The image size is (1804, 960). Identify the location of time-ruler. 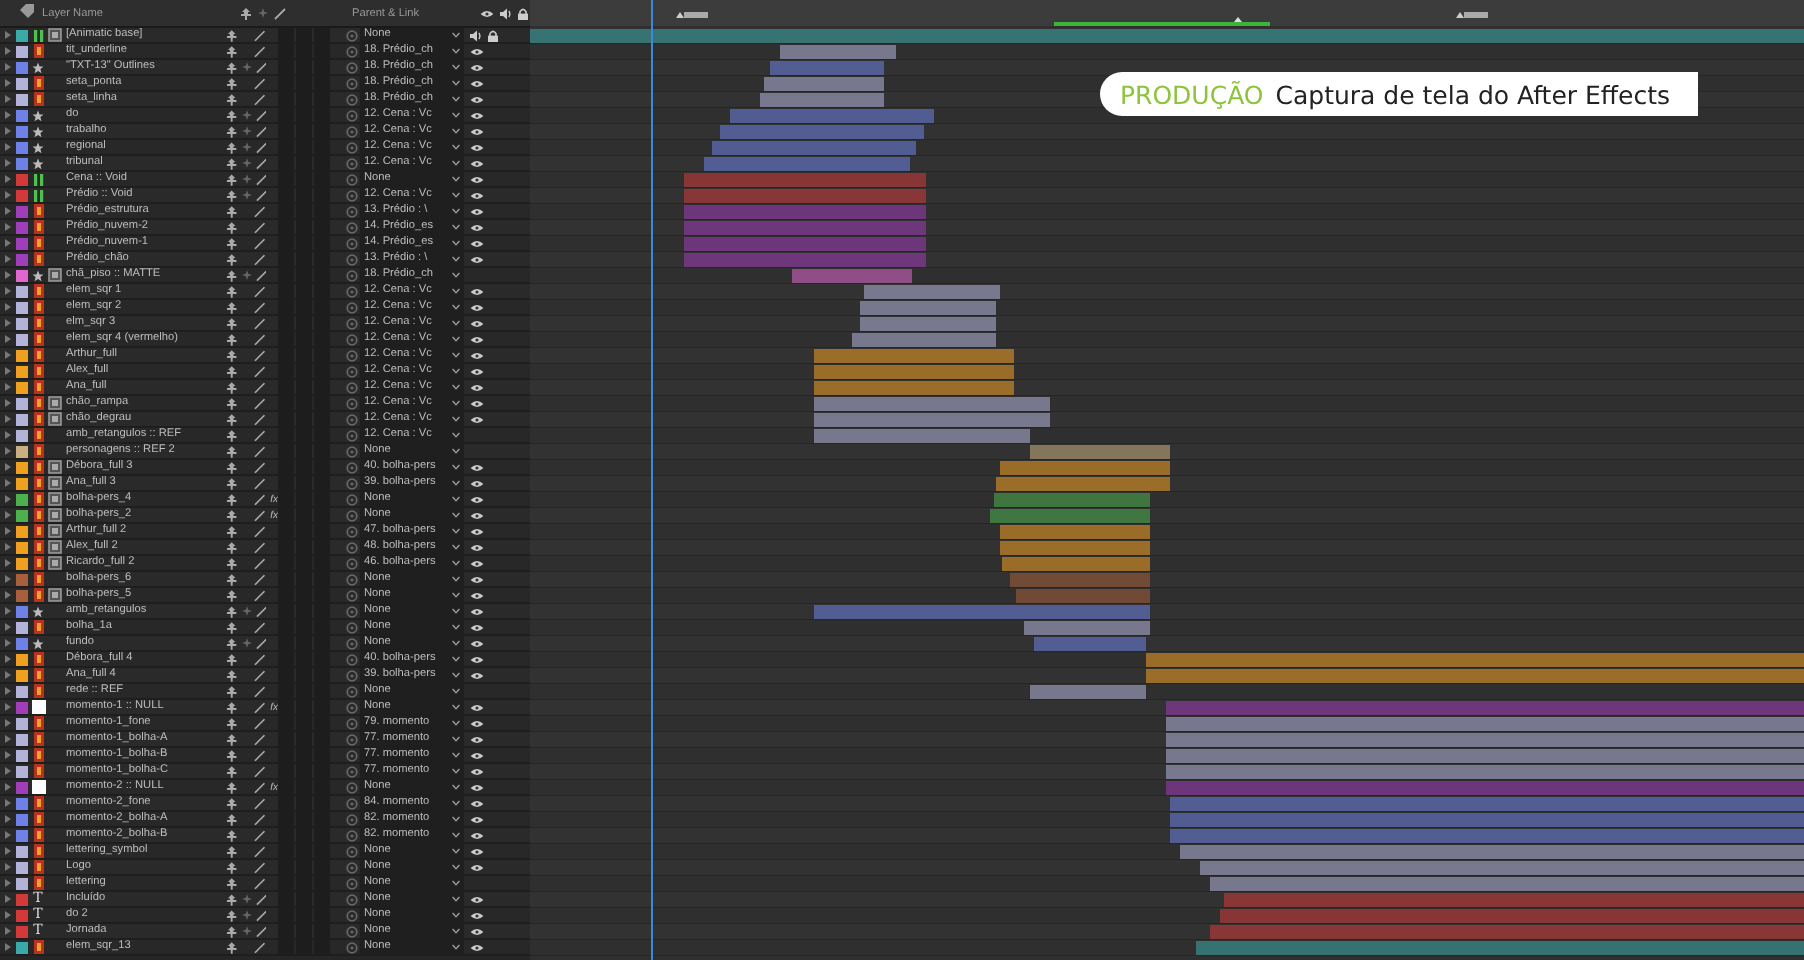
(1167, 13).